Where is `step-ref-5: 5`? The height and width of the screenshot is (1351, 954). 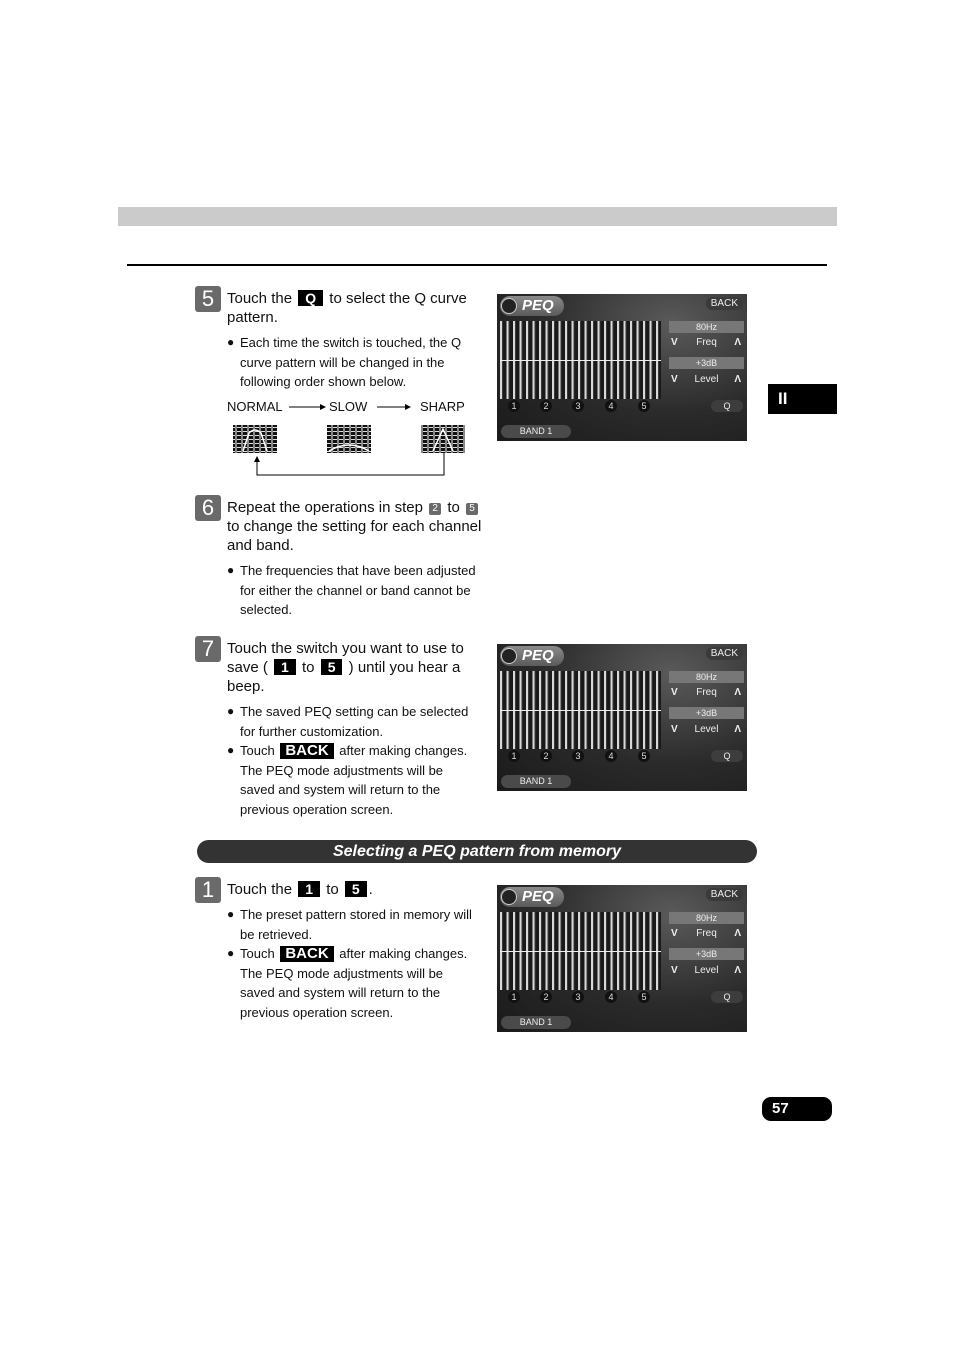 step-ref-5: 5 is located at coordinates (472, 509).